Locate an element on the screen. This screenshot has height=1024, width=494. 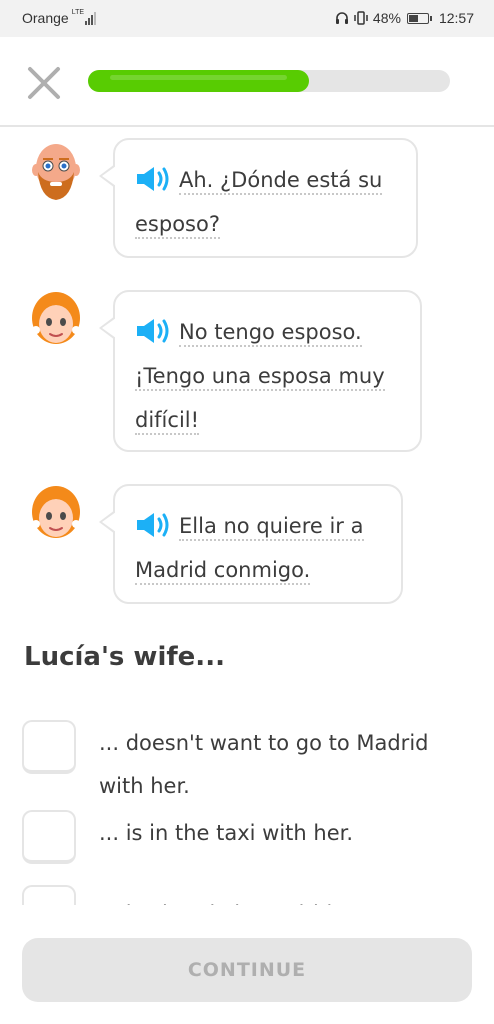
dialogue-line: Ella no quiere ir a is located at coordinates (271, 527).